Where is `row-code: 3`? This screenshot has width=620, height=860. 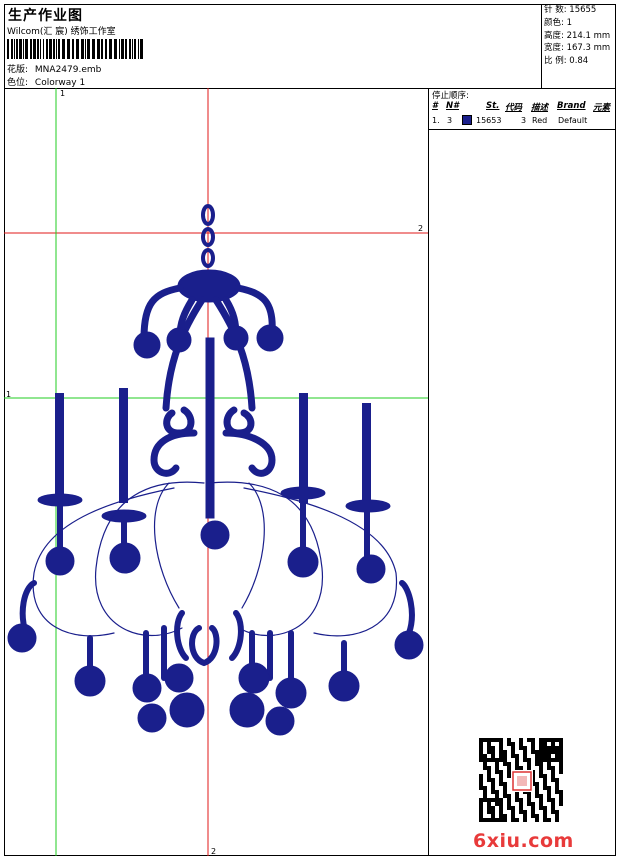 row-code: 3 is located at coordinates (524, 120).